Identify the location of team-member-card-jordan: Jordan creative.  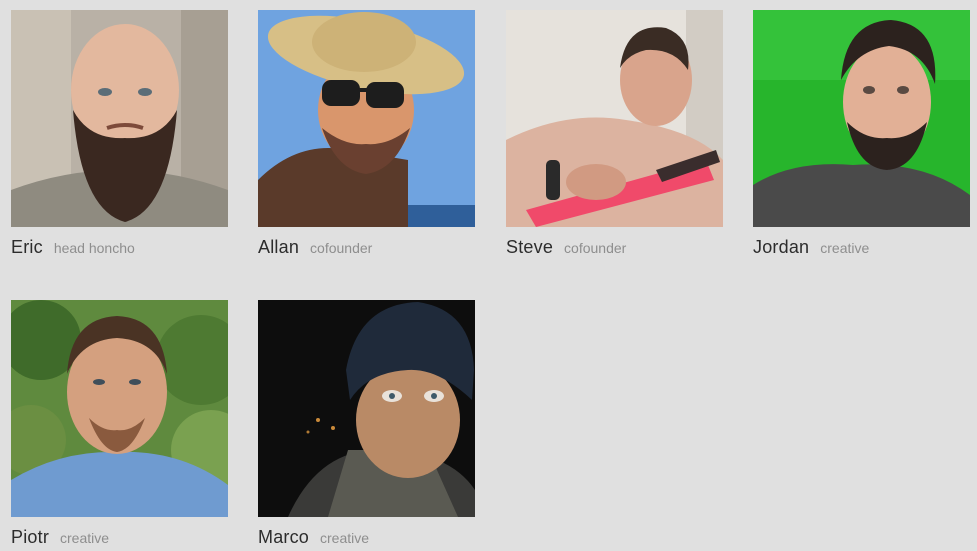
(862, 134).